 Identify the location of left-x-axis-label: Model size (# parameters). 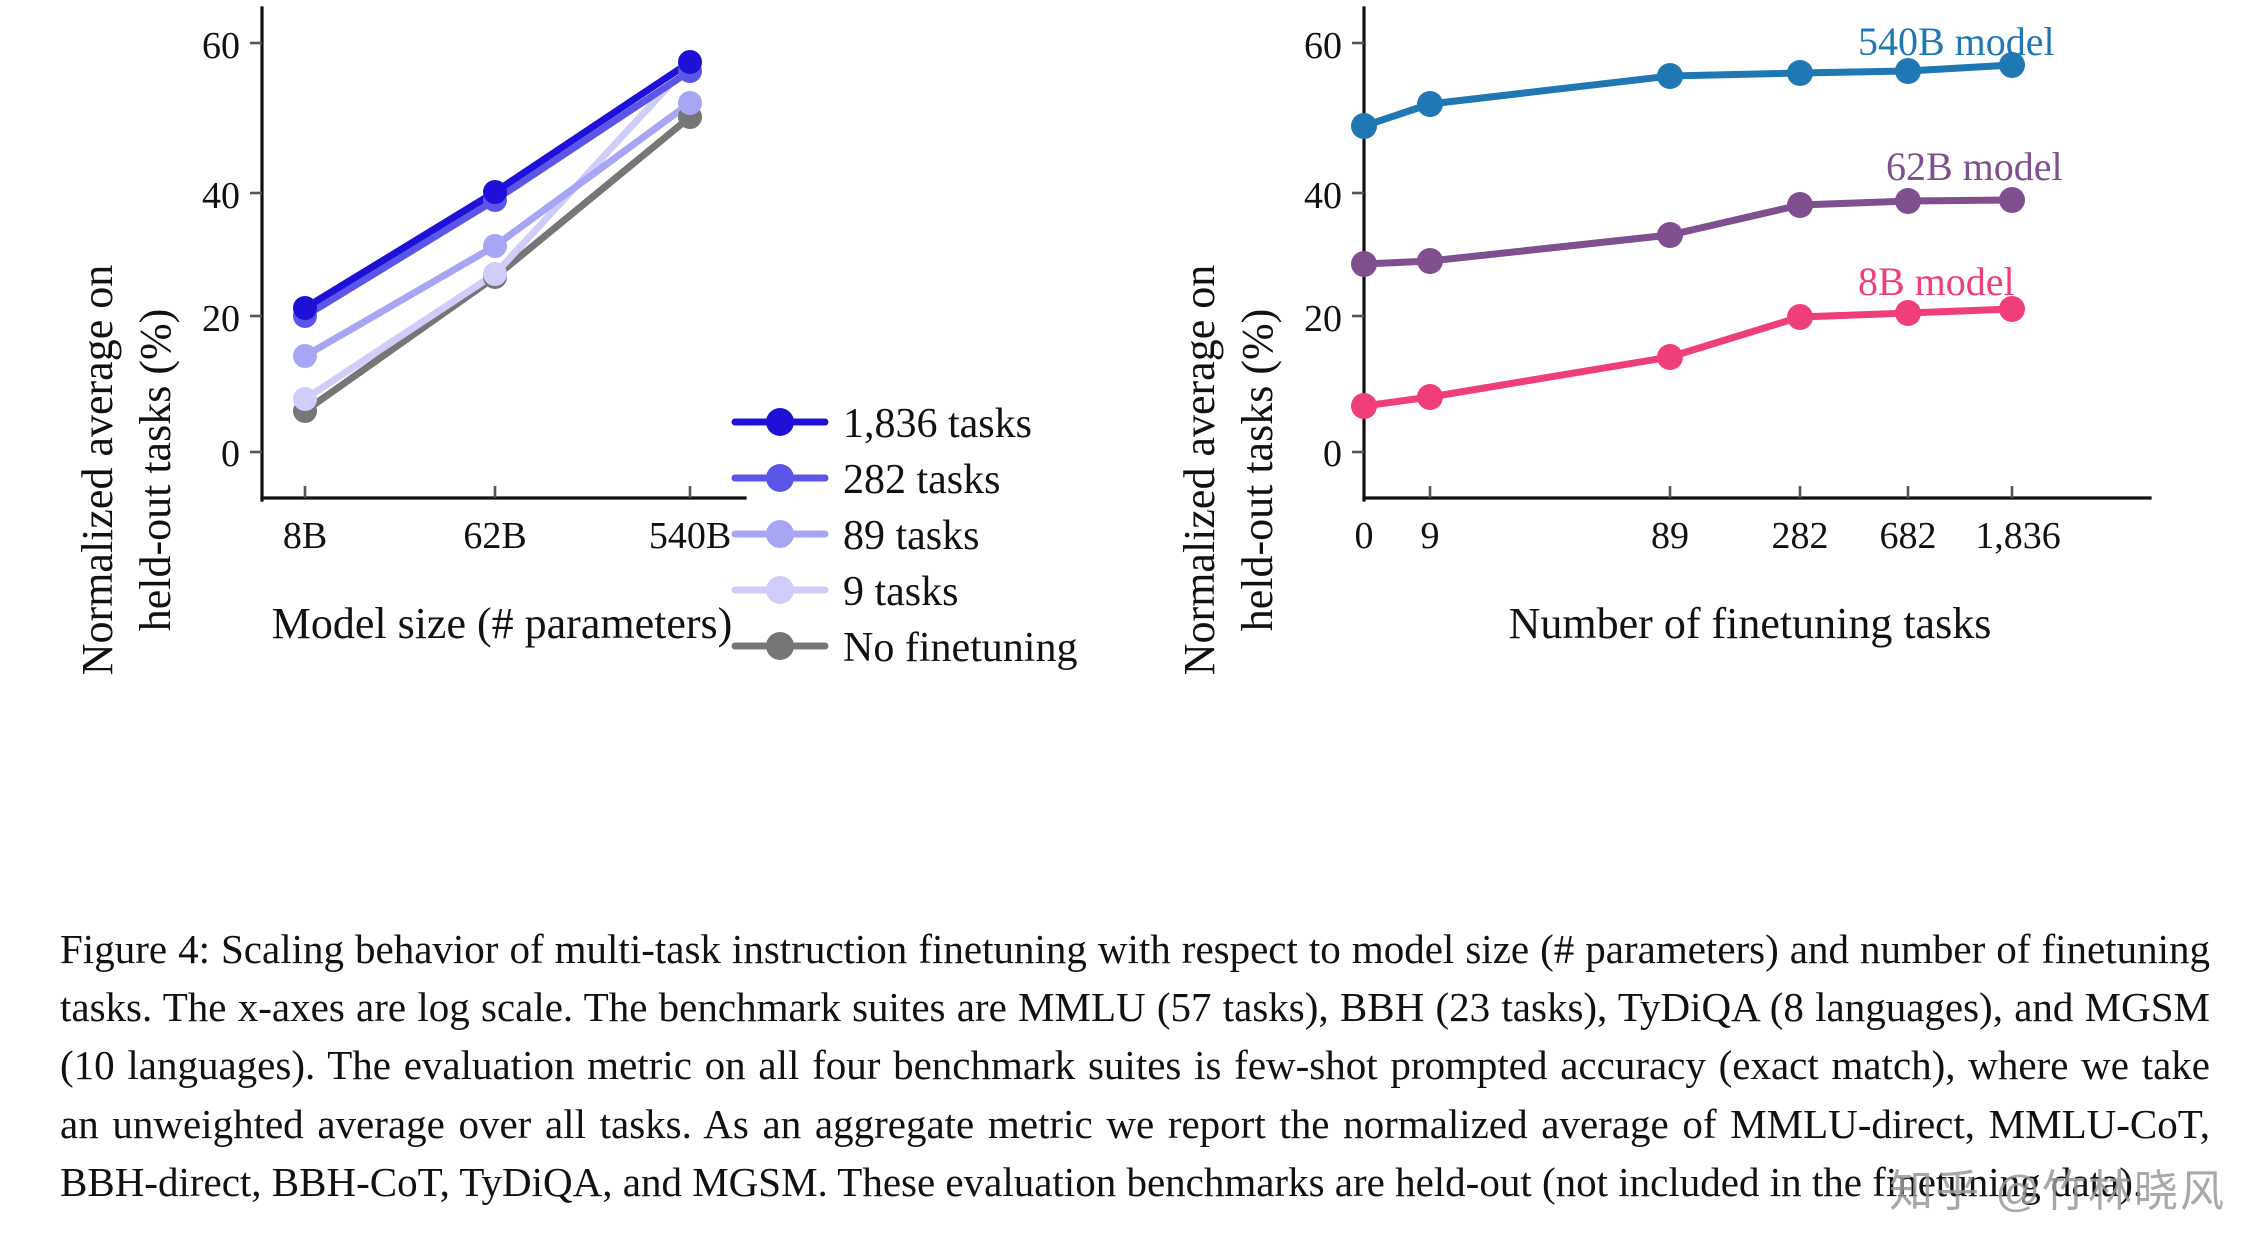
(502, 623).